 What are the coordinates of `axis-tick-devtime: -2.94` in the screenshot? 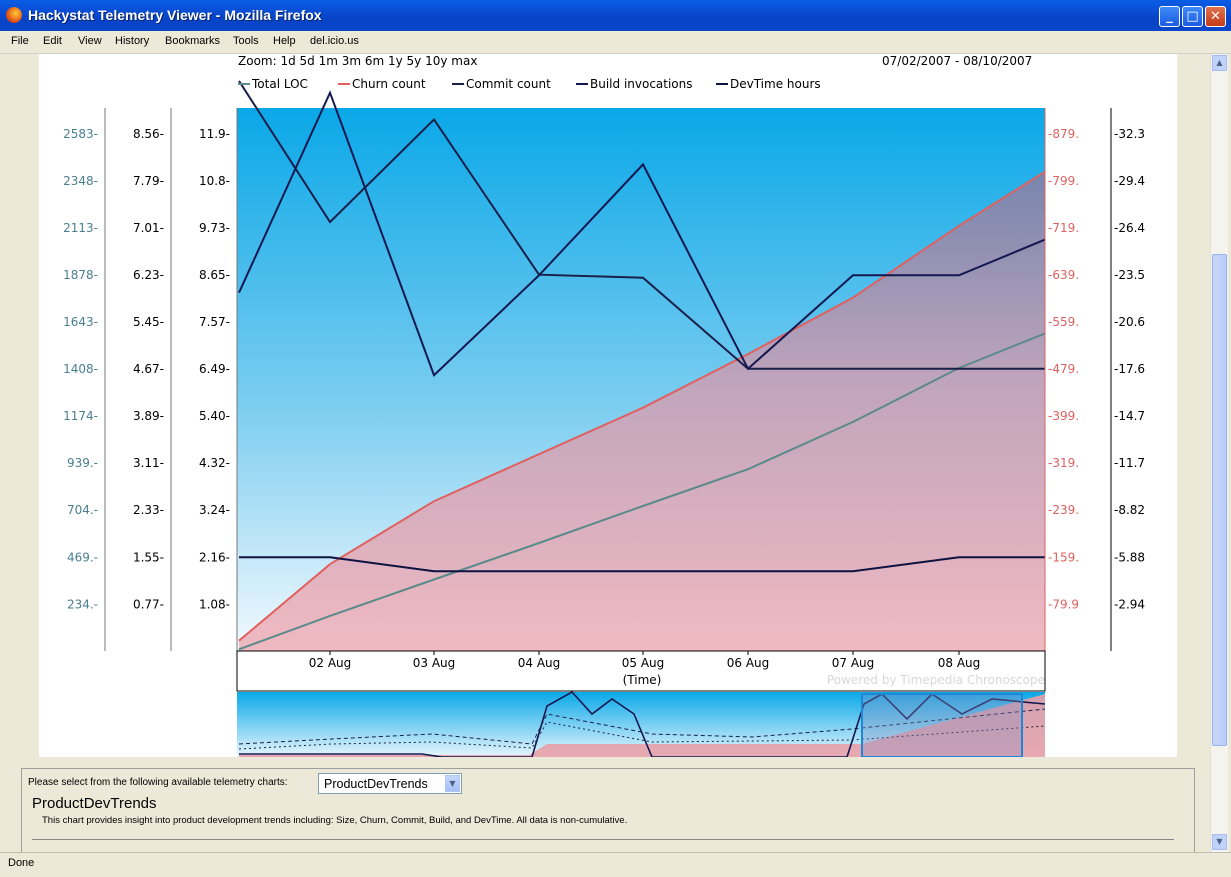 It's located at (1129, 604).